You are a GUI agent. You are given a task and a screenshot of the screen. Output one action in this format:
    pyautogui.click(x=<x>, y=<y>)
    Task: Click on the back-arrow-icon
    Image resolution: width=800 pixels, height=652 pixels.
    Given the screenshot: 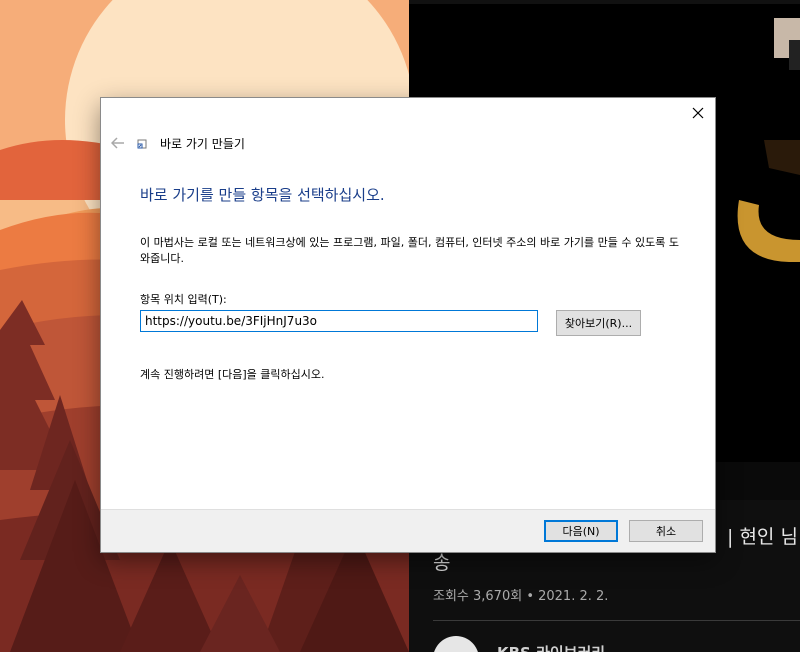 What is the action you would take?
    pyautogui.click(x=117, y=143)
    